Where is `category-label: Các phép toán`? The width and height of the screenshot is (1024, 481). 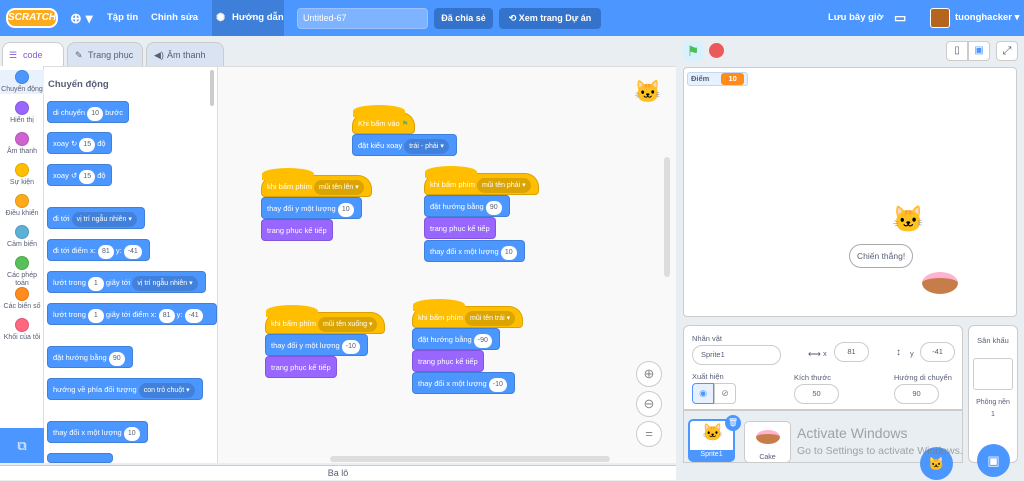 category-label: Các phép toán is located at coordinates (22, 279).